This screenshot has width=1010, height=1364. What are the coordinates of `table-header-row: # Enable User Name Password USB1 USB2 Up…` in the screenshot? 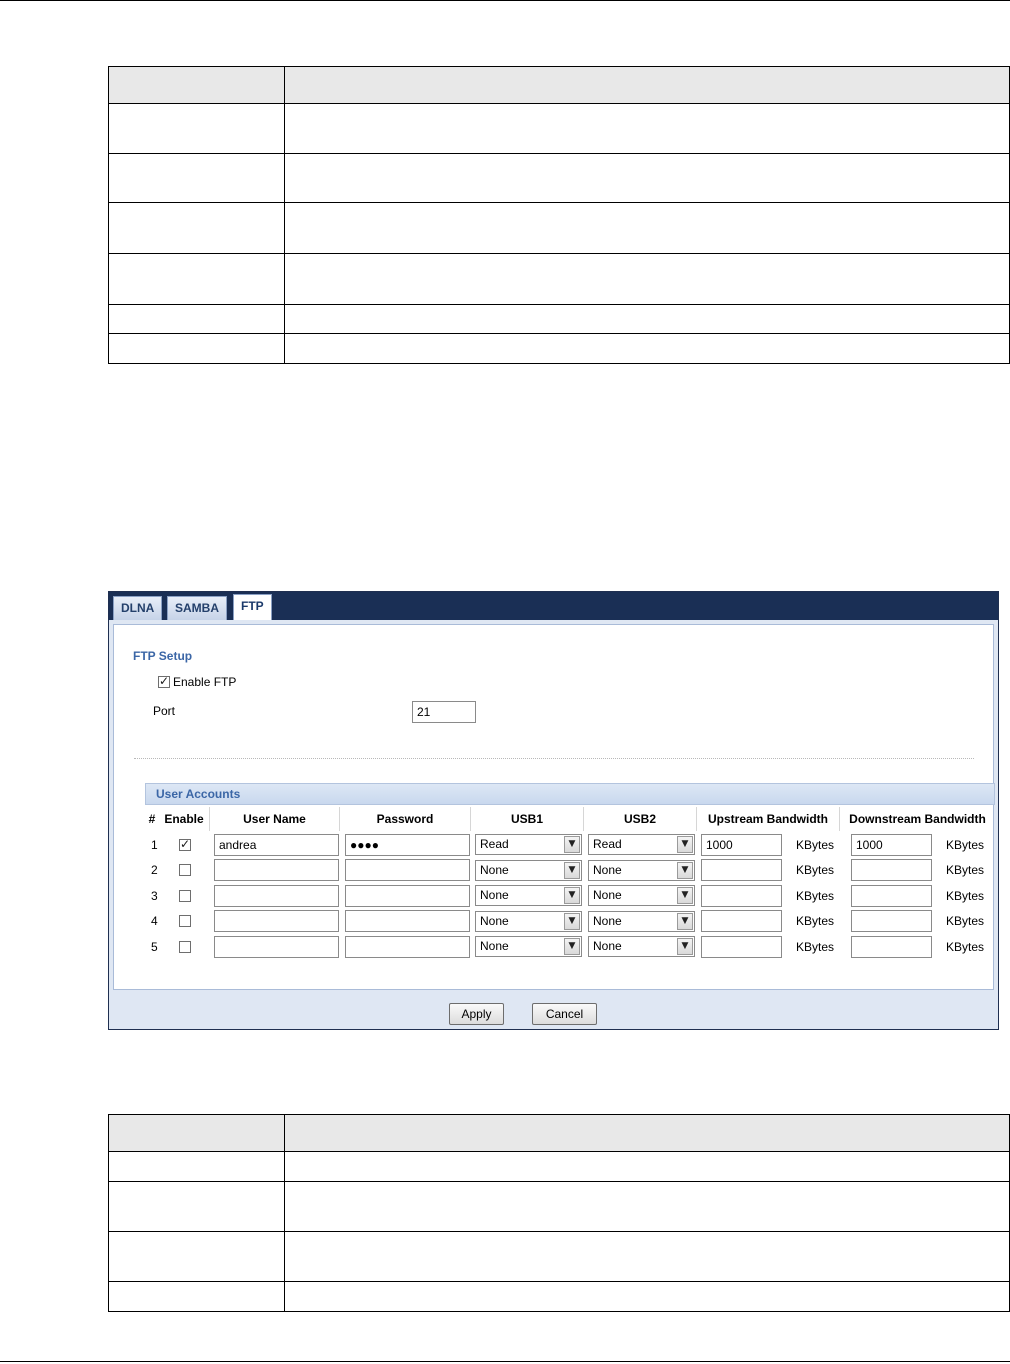 It's located at (570, 819).